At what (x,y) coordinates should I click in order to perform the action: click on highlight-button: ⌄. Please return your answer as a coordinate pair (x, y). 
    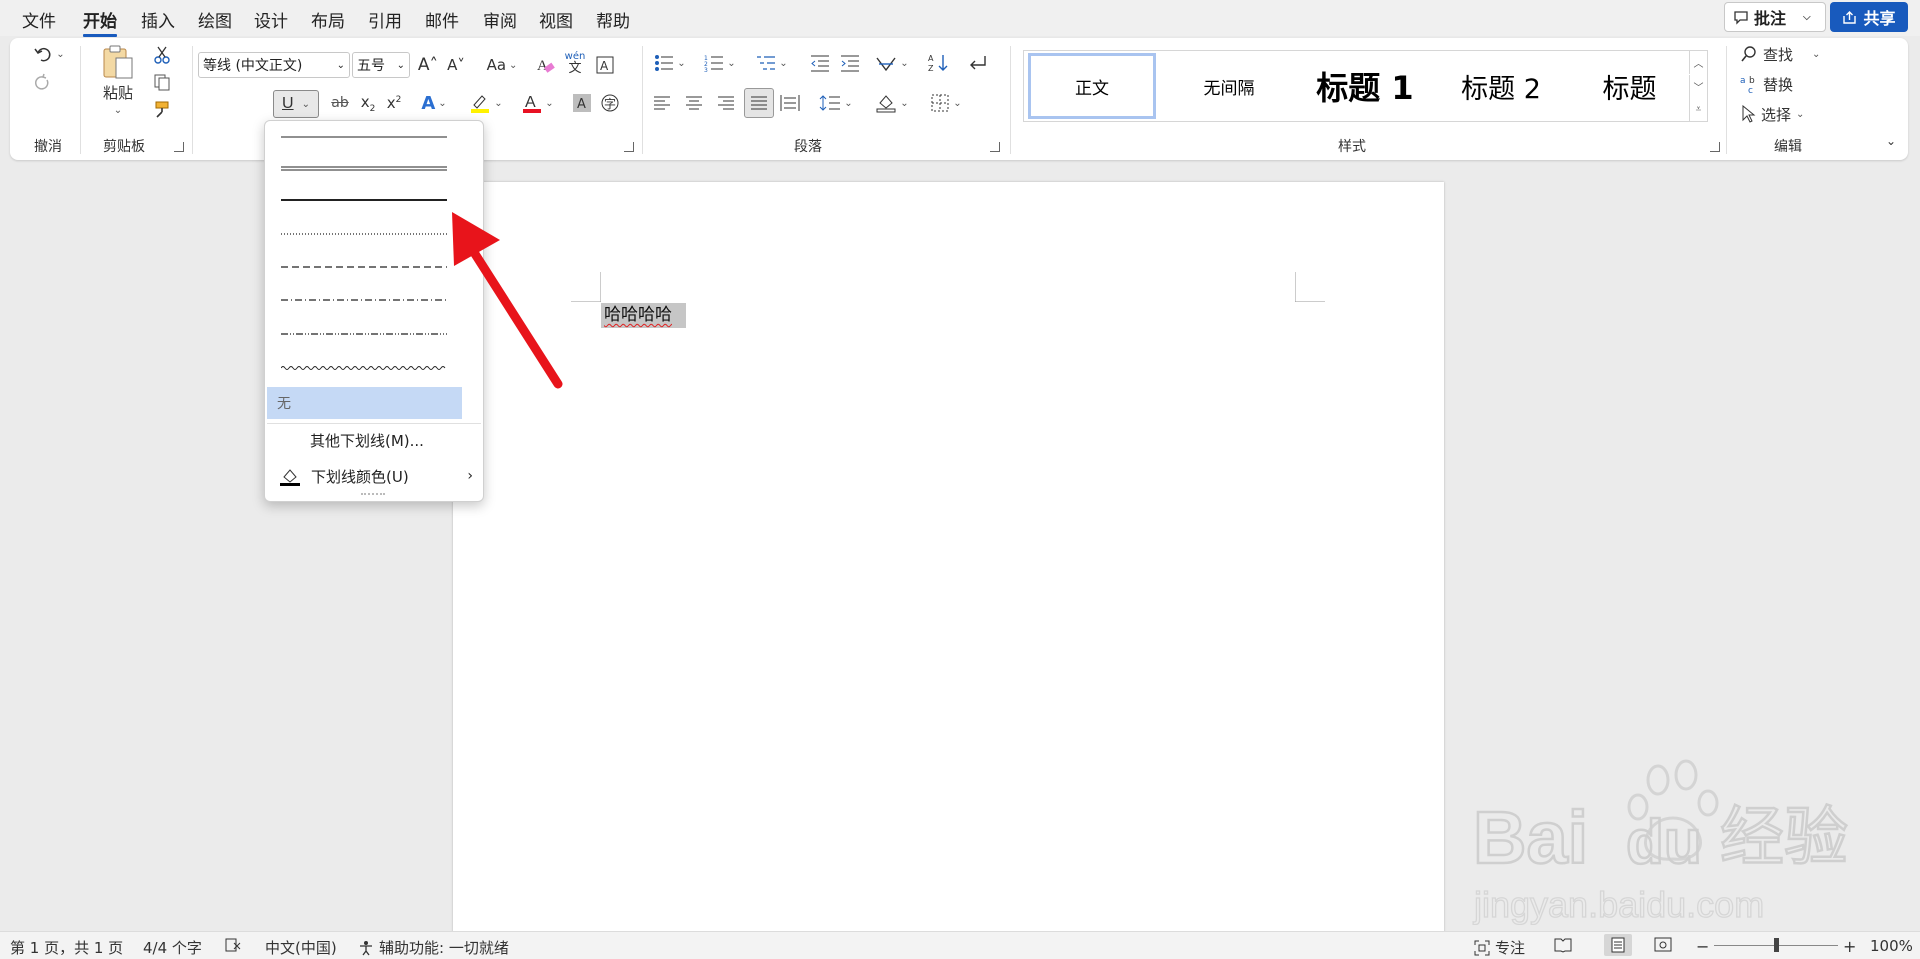
    Looking at the image, I should click on (486, 103).